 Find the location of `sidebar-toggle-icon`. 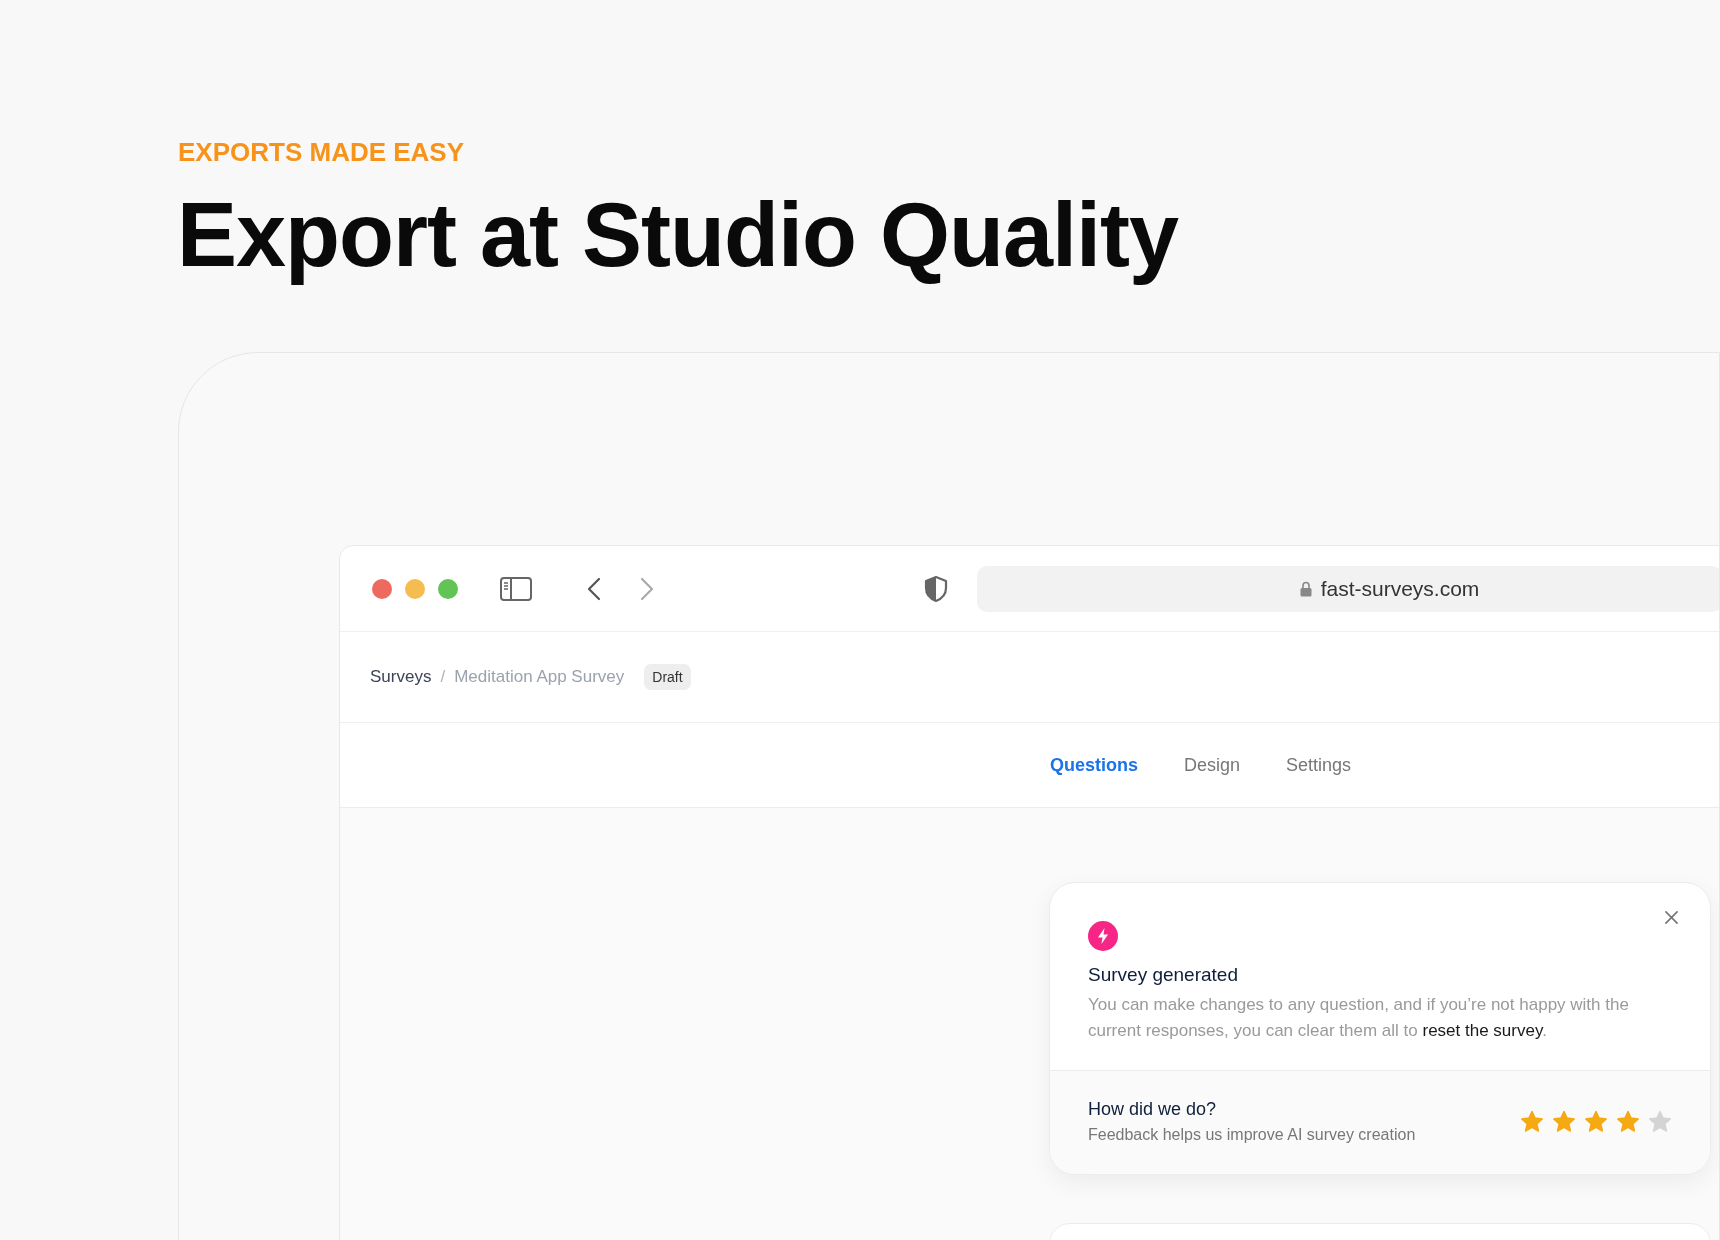

sidebar-toggle-icon is located at coordinates (516, 588).